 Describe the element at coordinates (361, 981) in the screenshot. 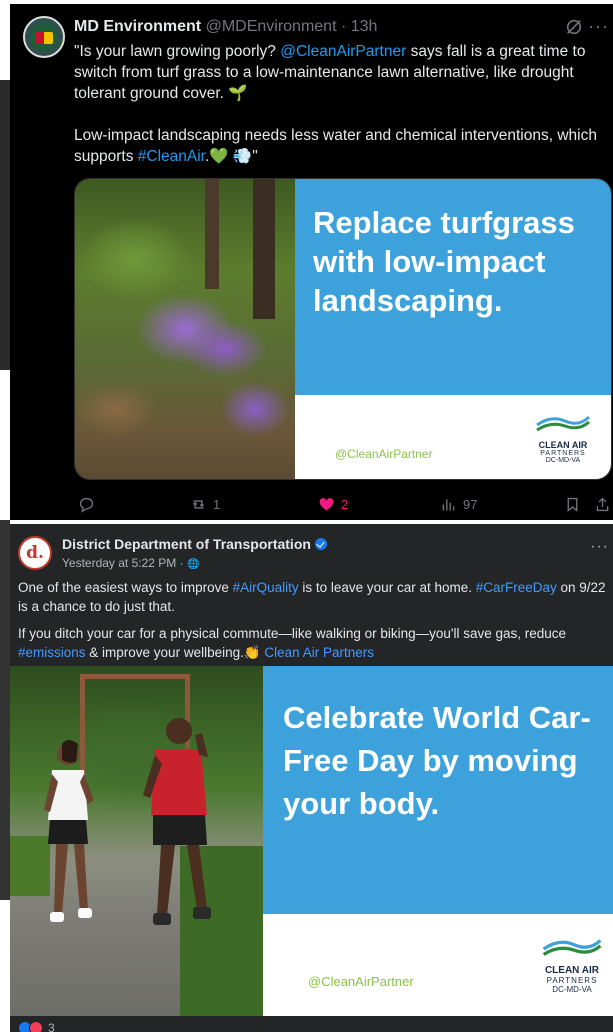

I see `image-handle: @CleanAirPartner` at that location.